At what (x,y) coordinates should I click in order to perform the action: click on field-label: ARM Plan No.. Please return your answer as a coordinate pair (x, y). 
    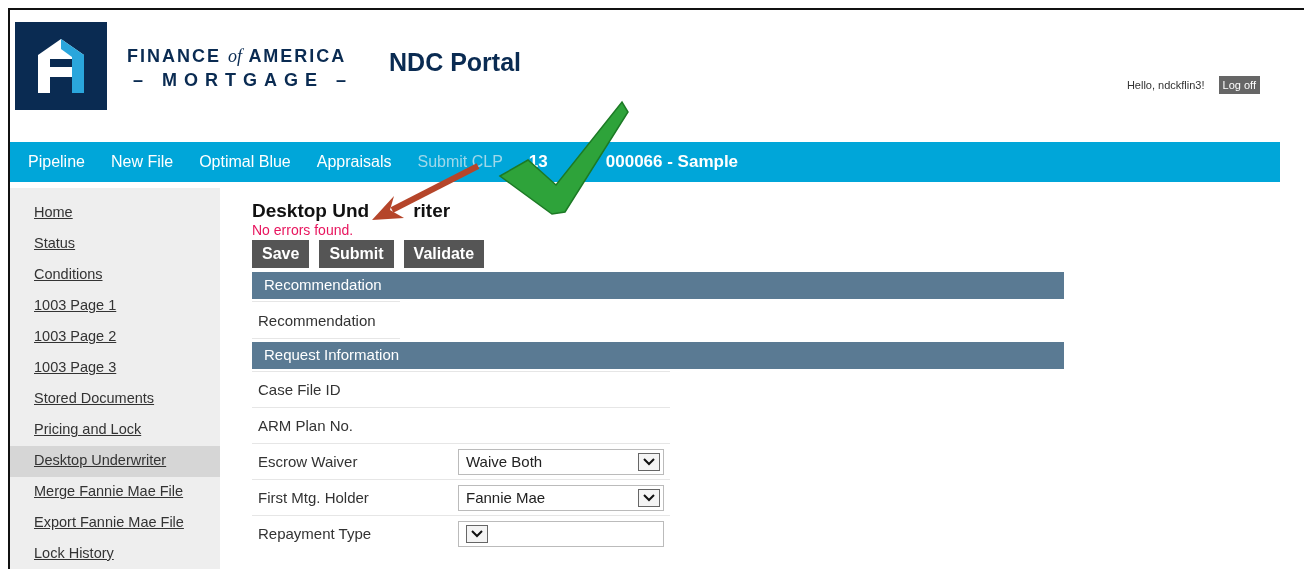
    Looking at the image, I should click on (306, 425).